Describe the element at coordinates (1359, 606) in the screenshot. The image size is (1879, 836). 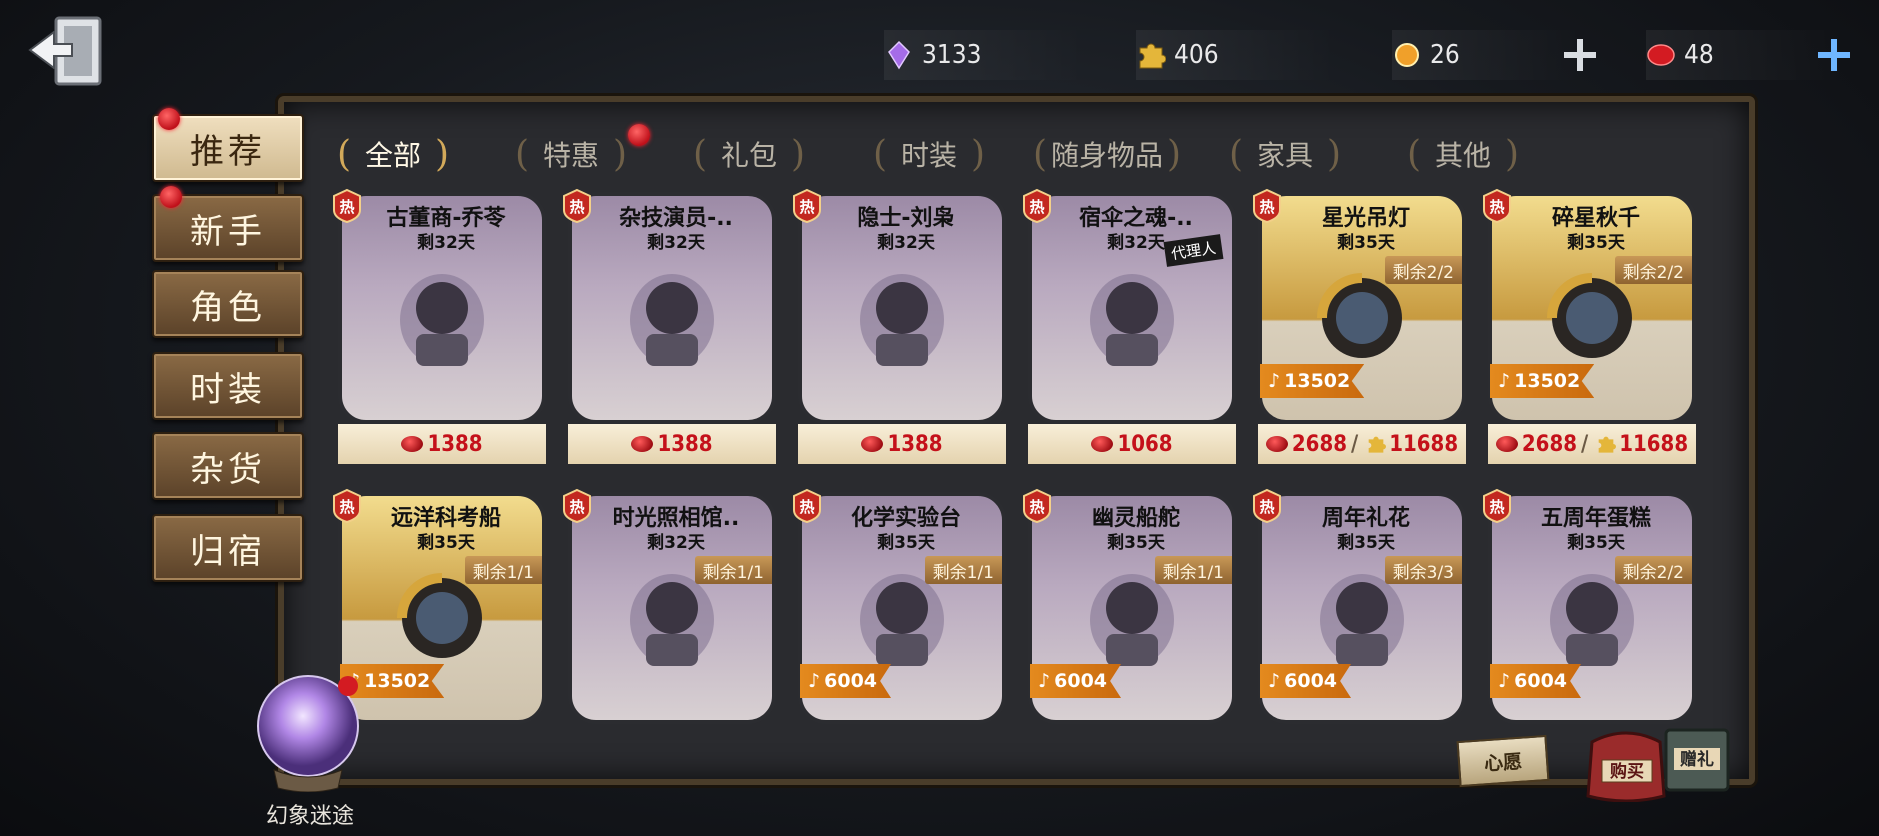
I see `item-card: 热周年礼花 剩35天 剩余3/3 ♪ 6004` at that location.